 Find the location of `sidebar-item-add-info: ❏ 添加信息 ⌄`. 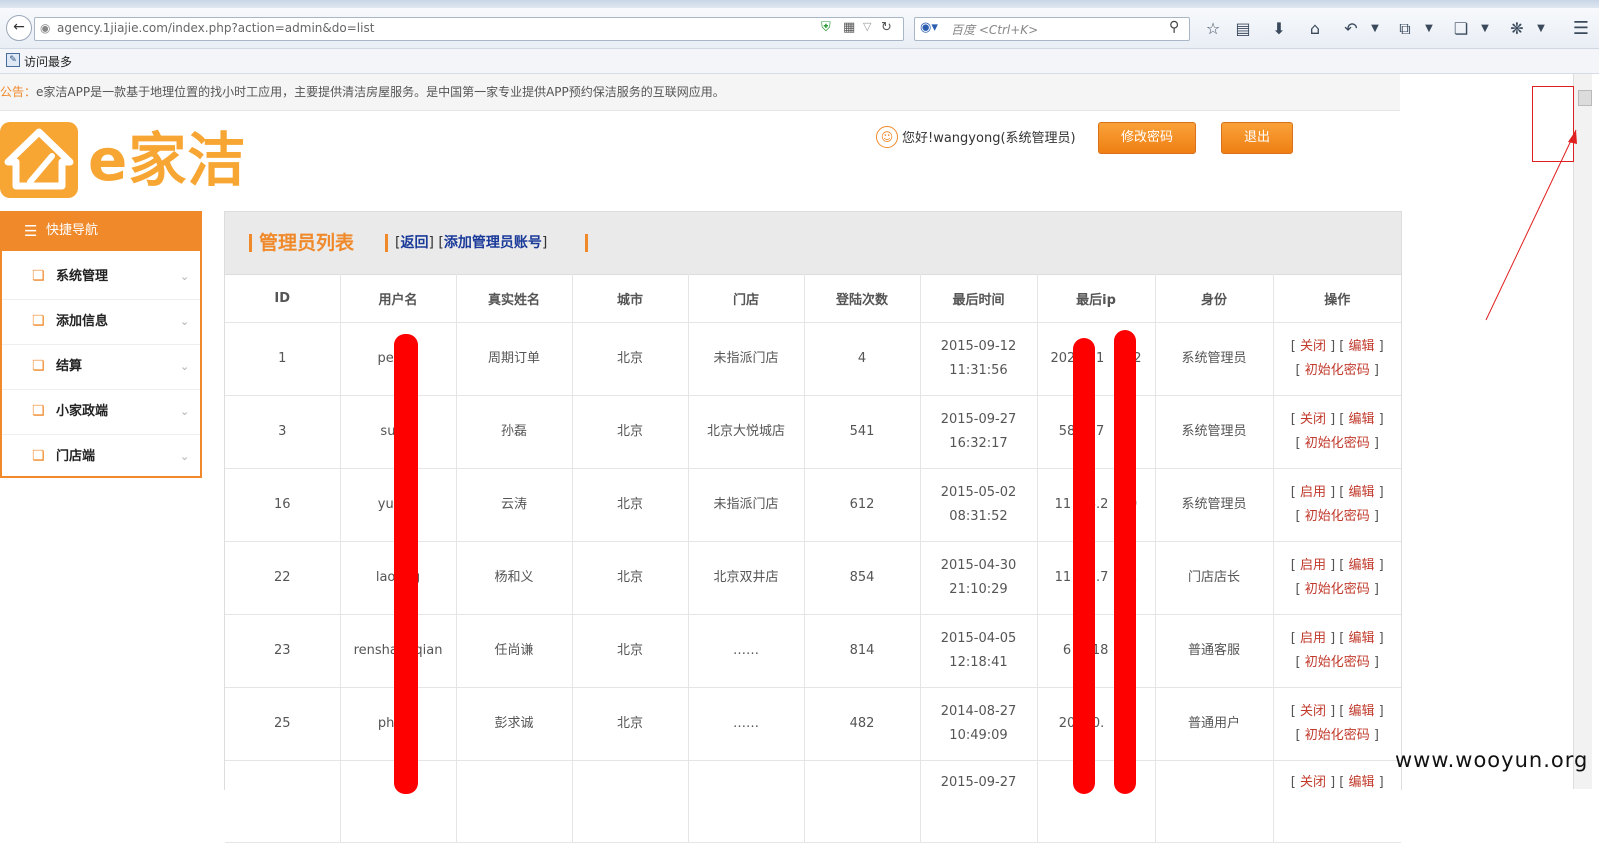

sidebar-item-add-info: ❏ 添加信息 ⌄ is located at coordinates (101, 322).